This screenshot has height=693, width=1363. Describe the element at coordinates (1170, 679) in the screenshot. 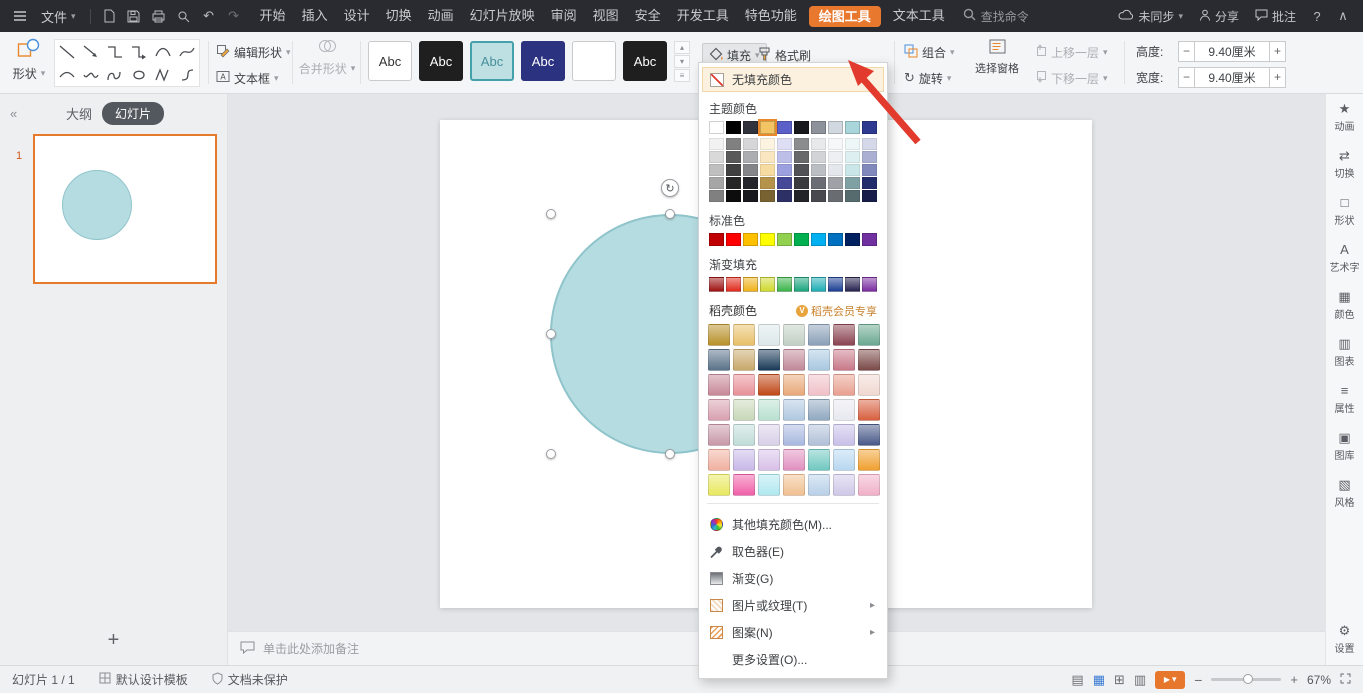

I see `slideshow-play-button: ▶ ▾` at that location.